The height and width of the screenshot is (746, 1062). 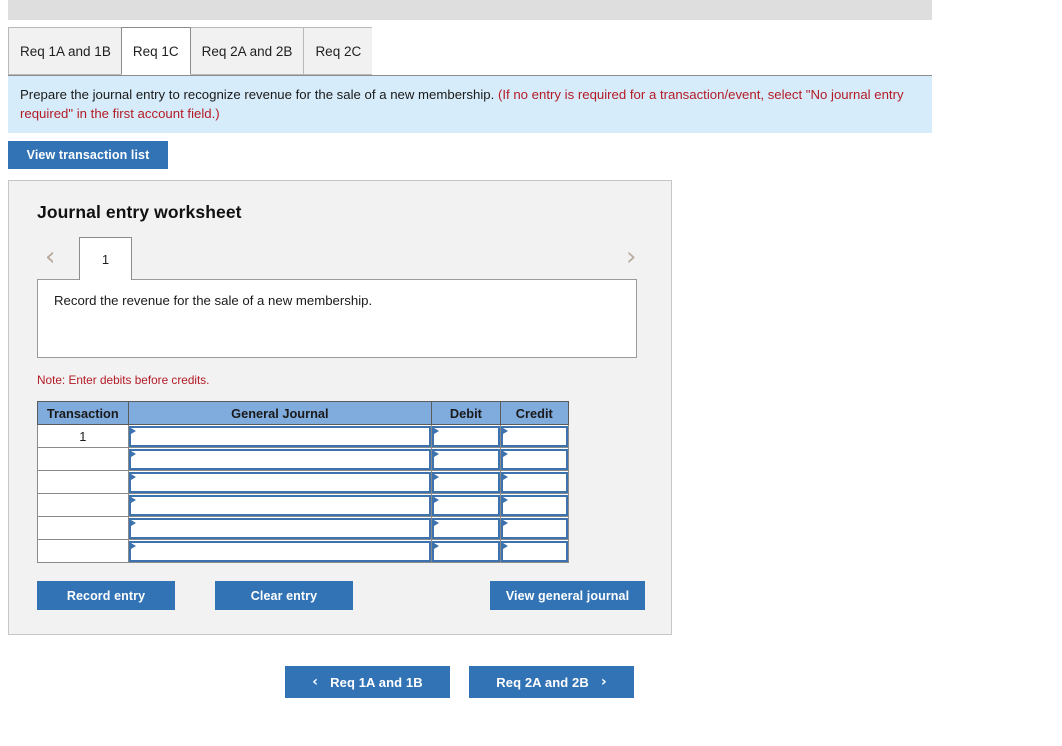 I want to click on table-header-row: Transaction General Journal Debit Credit, so click(x=303, y=413).